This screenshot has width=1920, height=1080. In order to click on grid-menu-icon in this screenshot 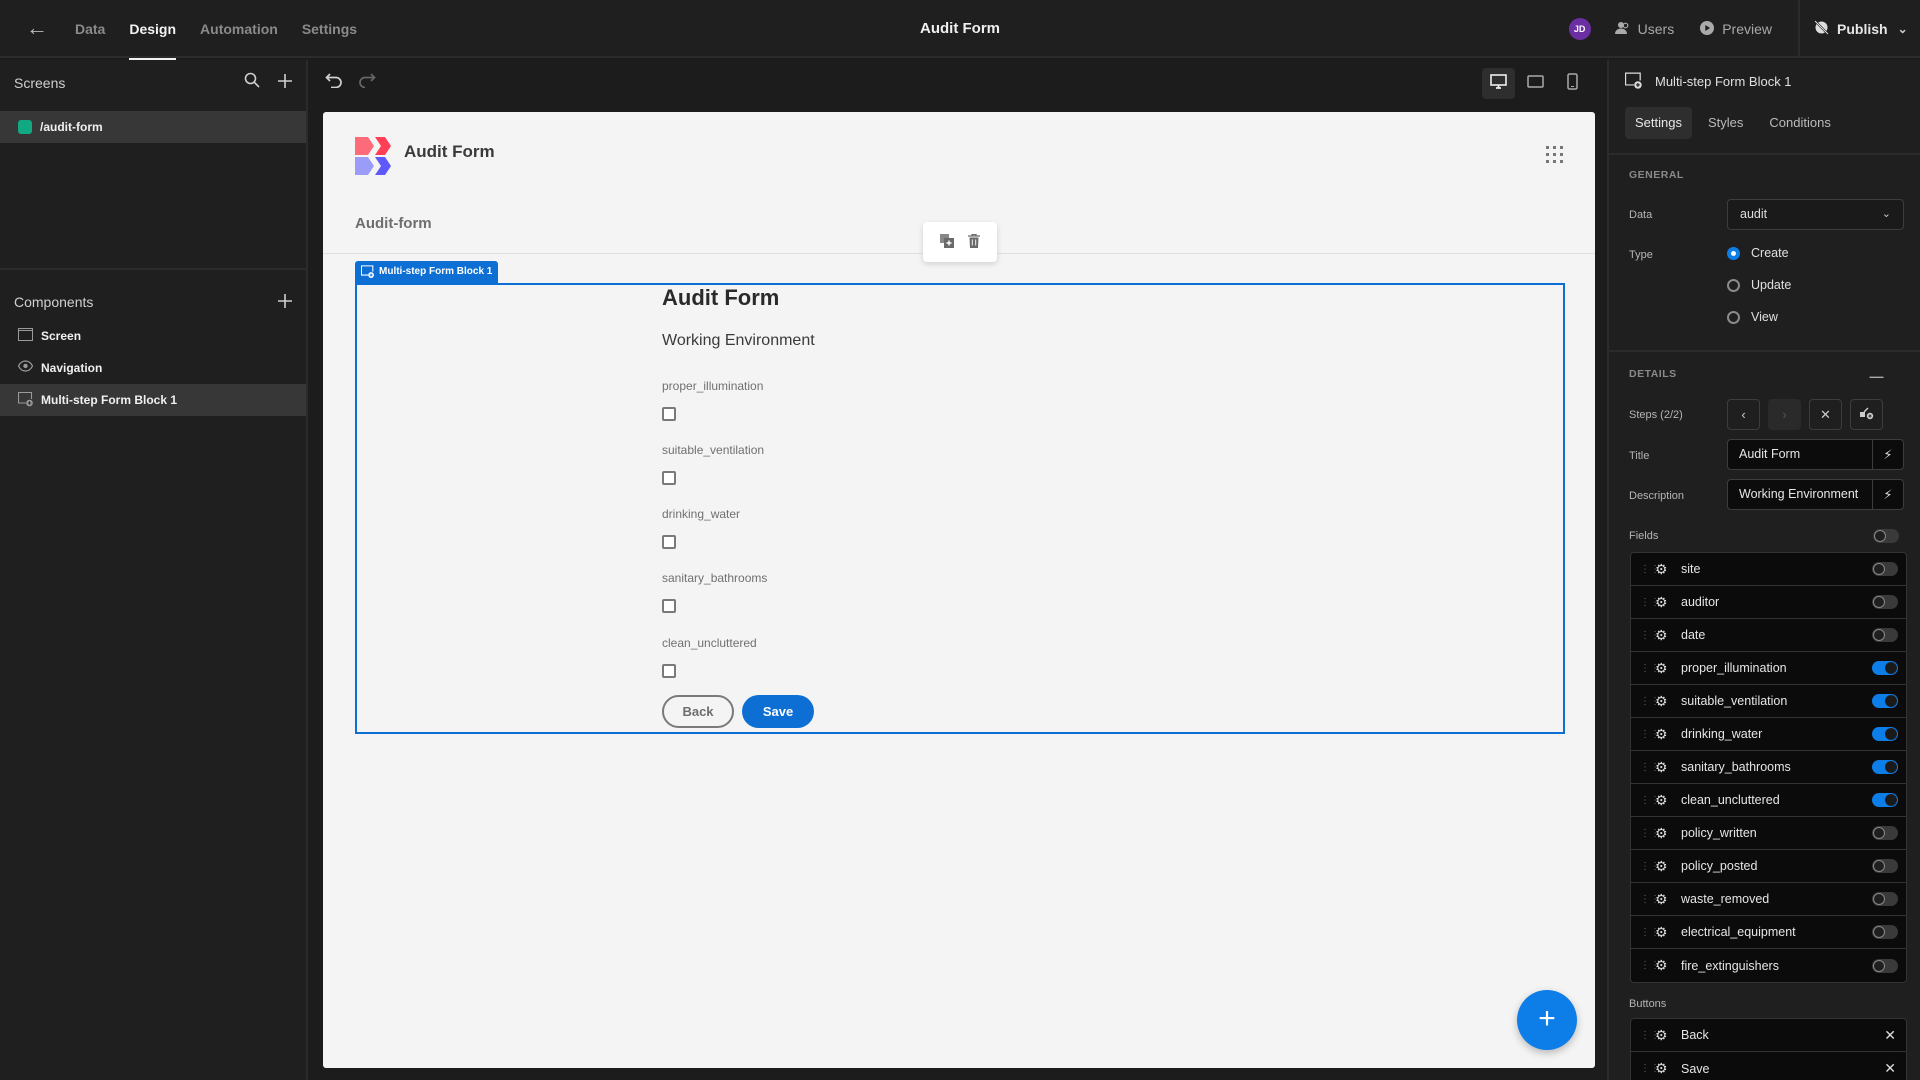, I will do `click(1554, 154)`.